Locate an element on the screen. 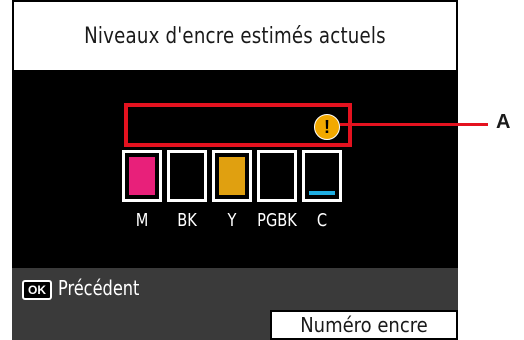 This screenshot has width=524, height=340. ink-tank-y is located at coordinates (232, 176).